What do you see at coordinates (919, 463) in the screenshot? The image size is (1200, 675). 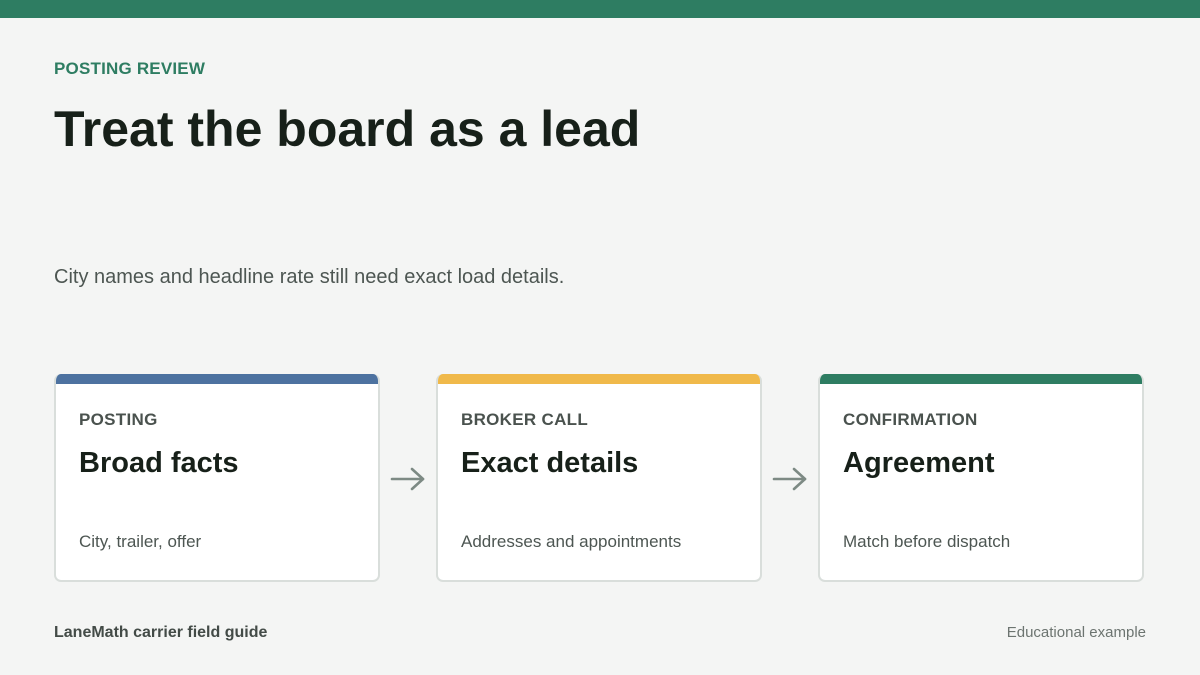 I see `step-heading: Agreement` at bounding box center [919, 463].